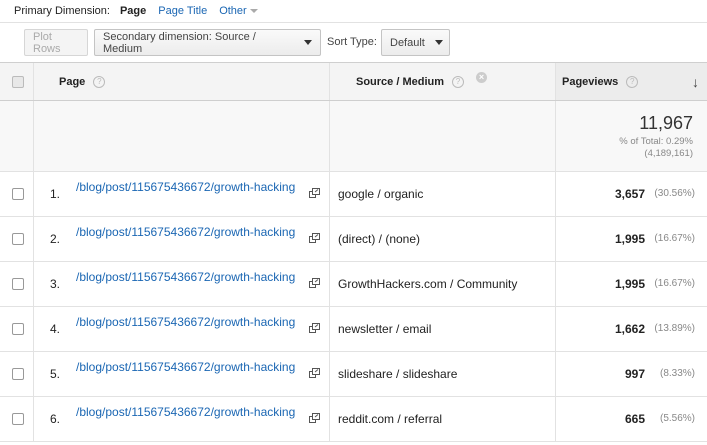 This screenshot has width=707, height=445. I want to click on row-index: 1., so click(54, 194).